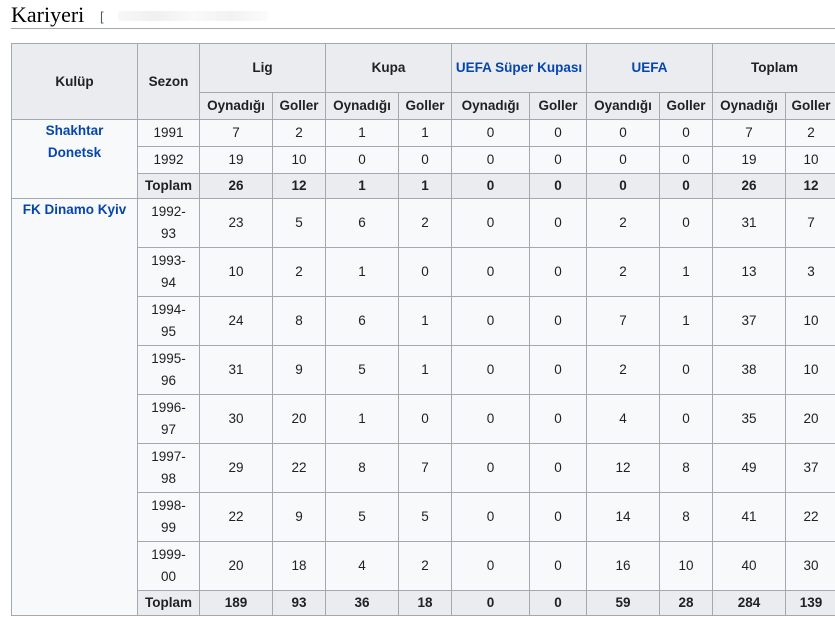 This screenshot has width=835, height=618. What do you see at coordinates (623, 566) in the screenshot?
I see `stat-cell: 16` at bounding box center [623, 566].